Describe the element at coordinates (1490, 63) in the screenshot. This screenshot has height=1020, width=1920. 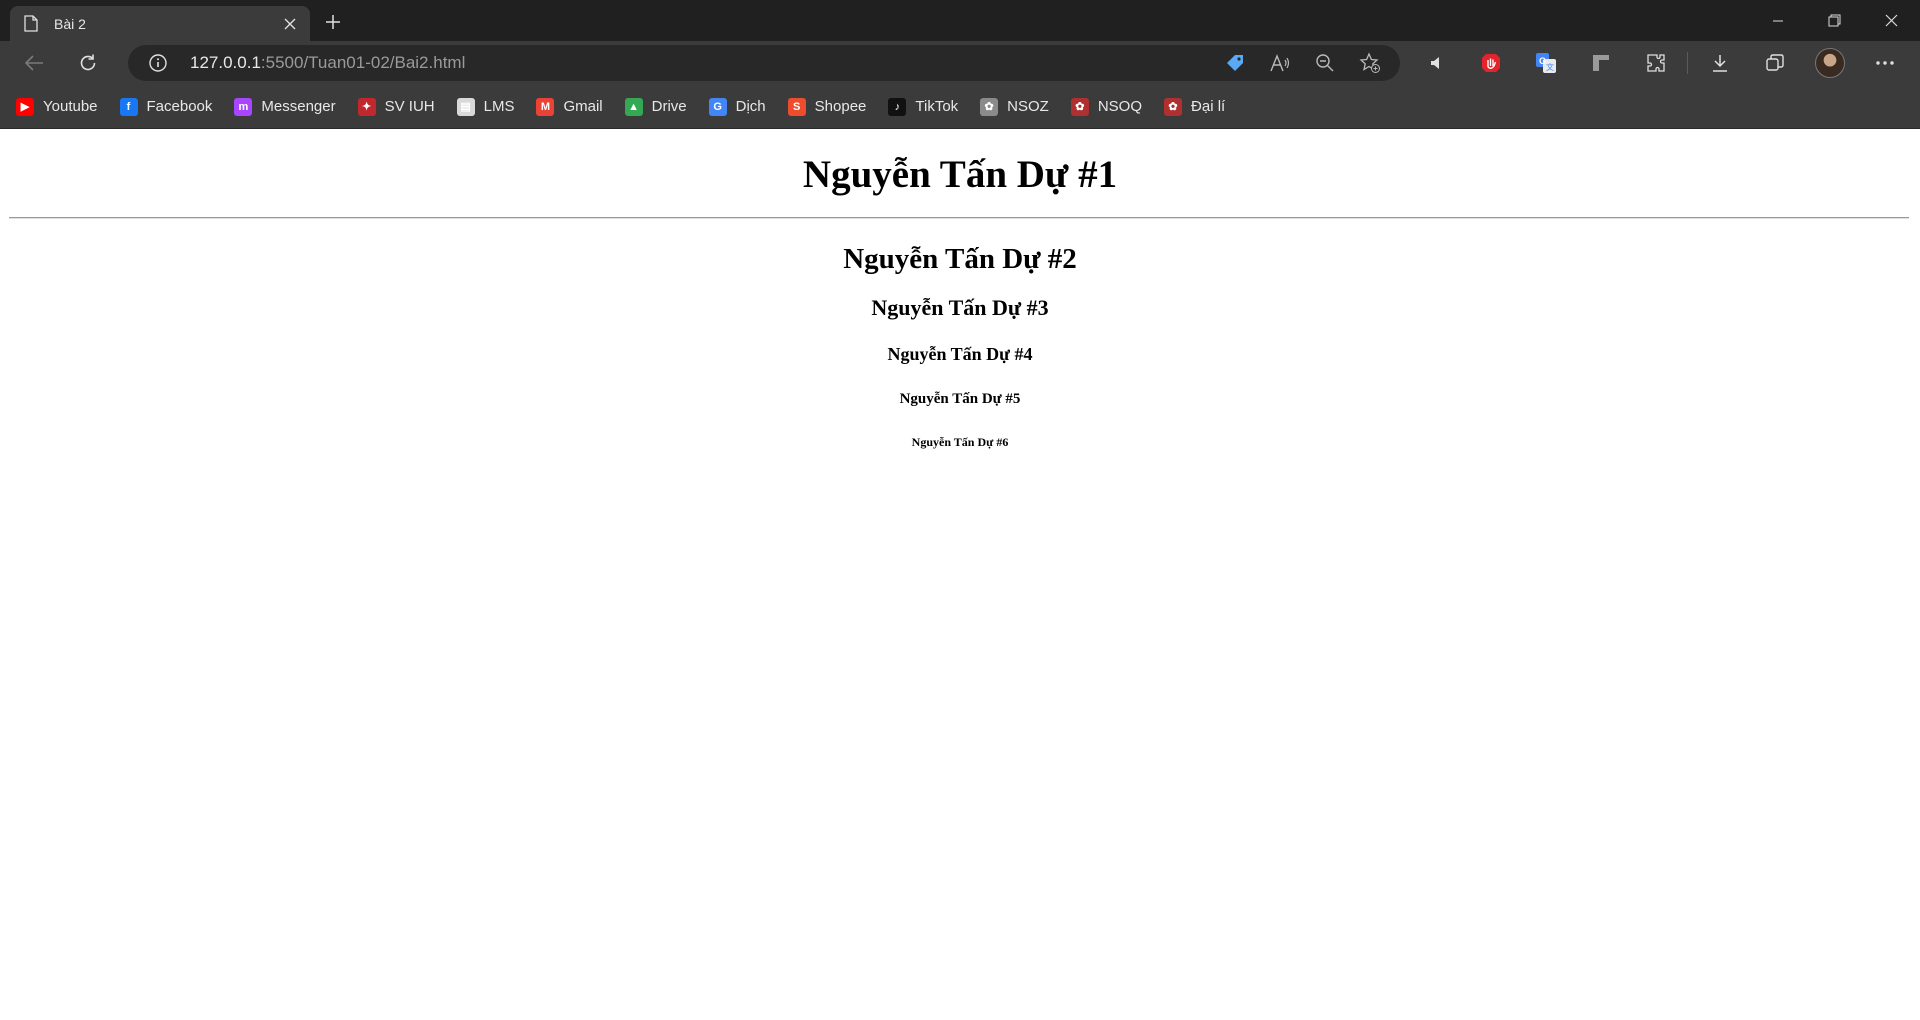
I see `adblock-extension-icon` at that location.